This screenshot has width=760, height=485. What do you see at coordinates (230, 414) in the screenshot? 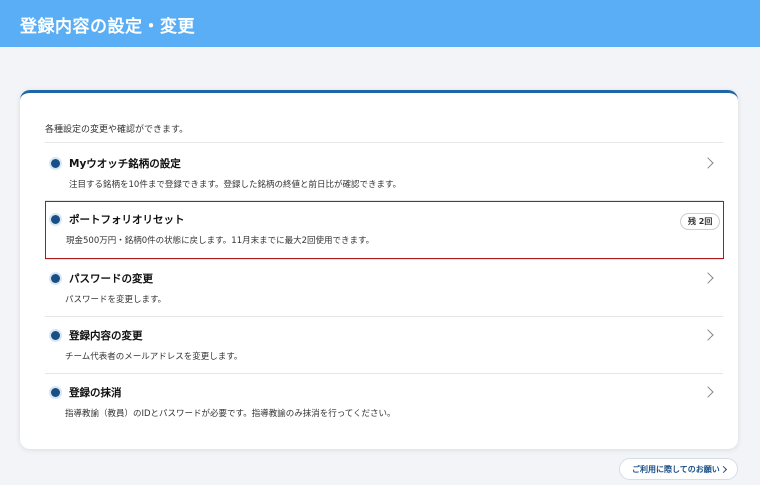
I see `item-description: 指導教諭（教員）のIDとパスワードが必要です。指導教諭のみ抹消を行ってください。` at bounding box center [230, 414].